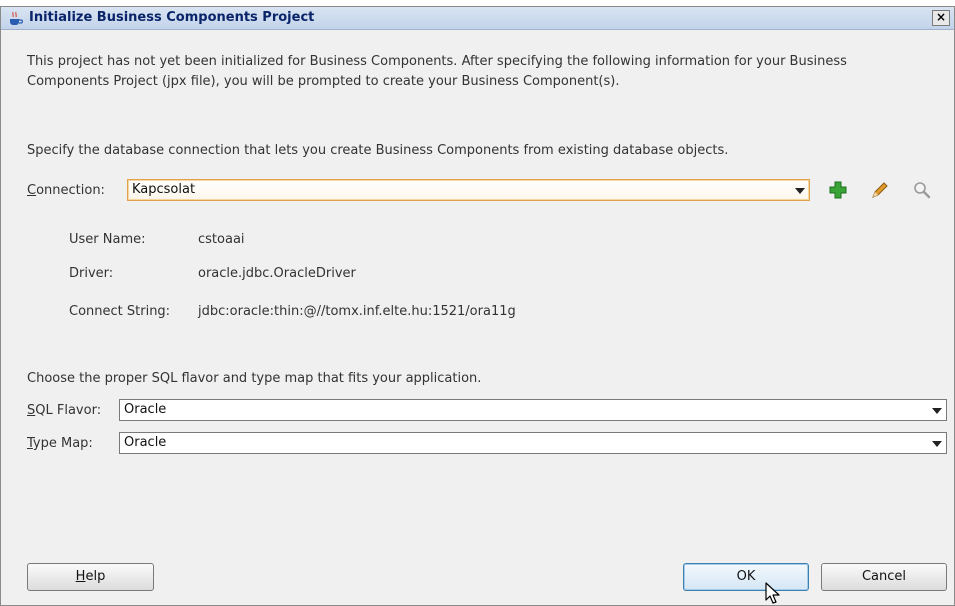 The width and height of the screenshot is (955, 606). Describe the element at coordinates (16, 18) in the screenshot. I see `coffee-cup-icon` at that location.